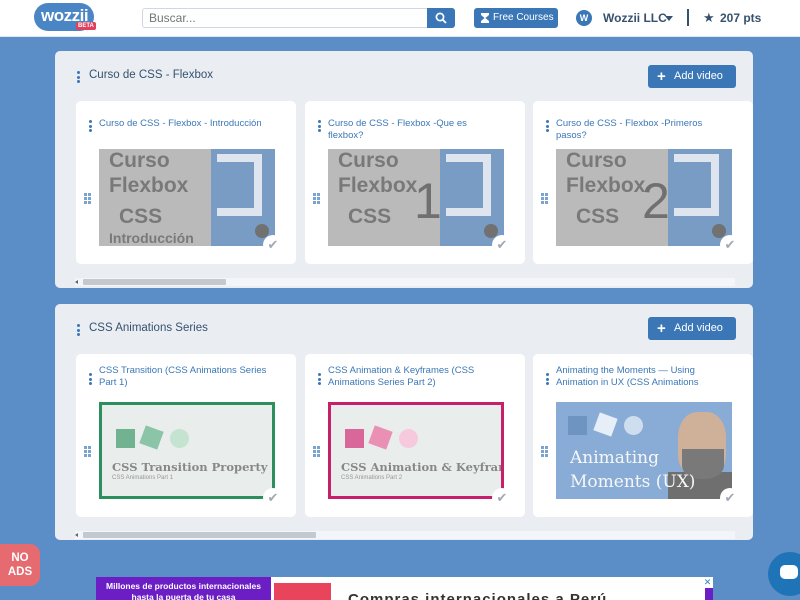 The width and height of the screenshot is (800, 600). Describe the element at coordinates (478, 595) in the screenshot. I see `ad-headline: Compras internacionales a Perú` at that location.